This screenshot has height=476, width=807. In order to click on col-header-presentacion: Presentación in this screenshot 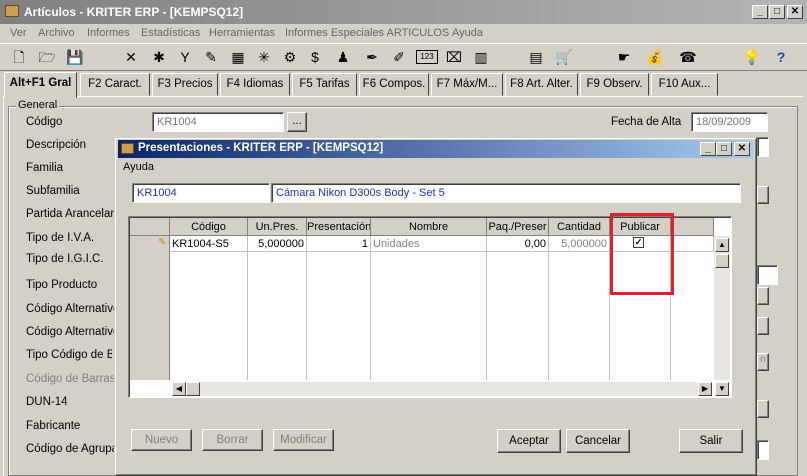, I will do `click(339, 227)`.